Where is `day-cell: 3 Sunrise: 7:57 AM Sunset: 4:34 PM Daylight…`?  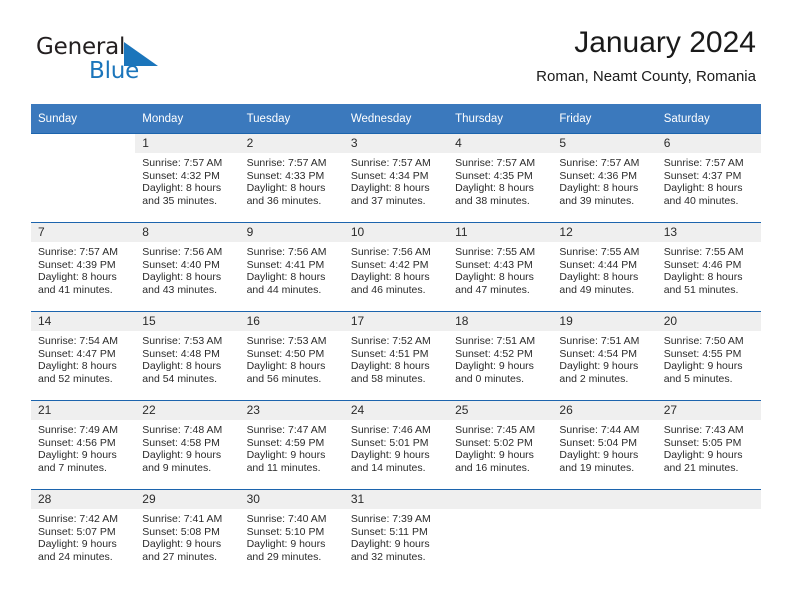
day-cell: 3 Sunrise: 7:57 AM Sunset: 4:34 PM Daylight… is located at coordinates (396, 178).